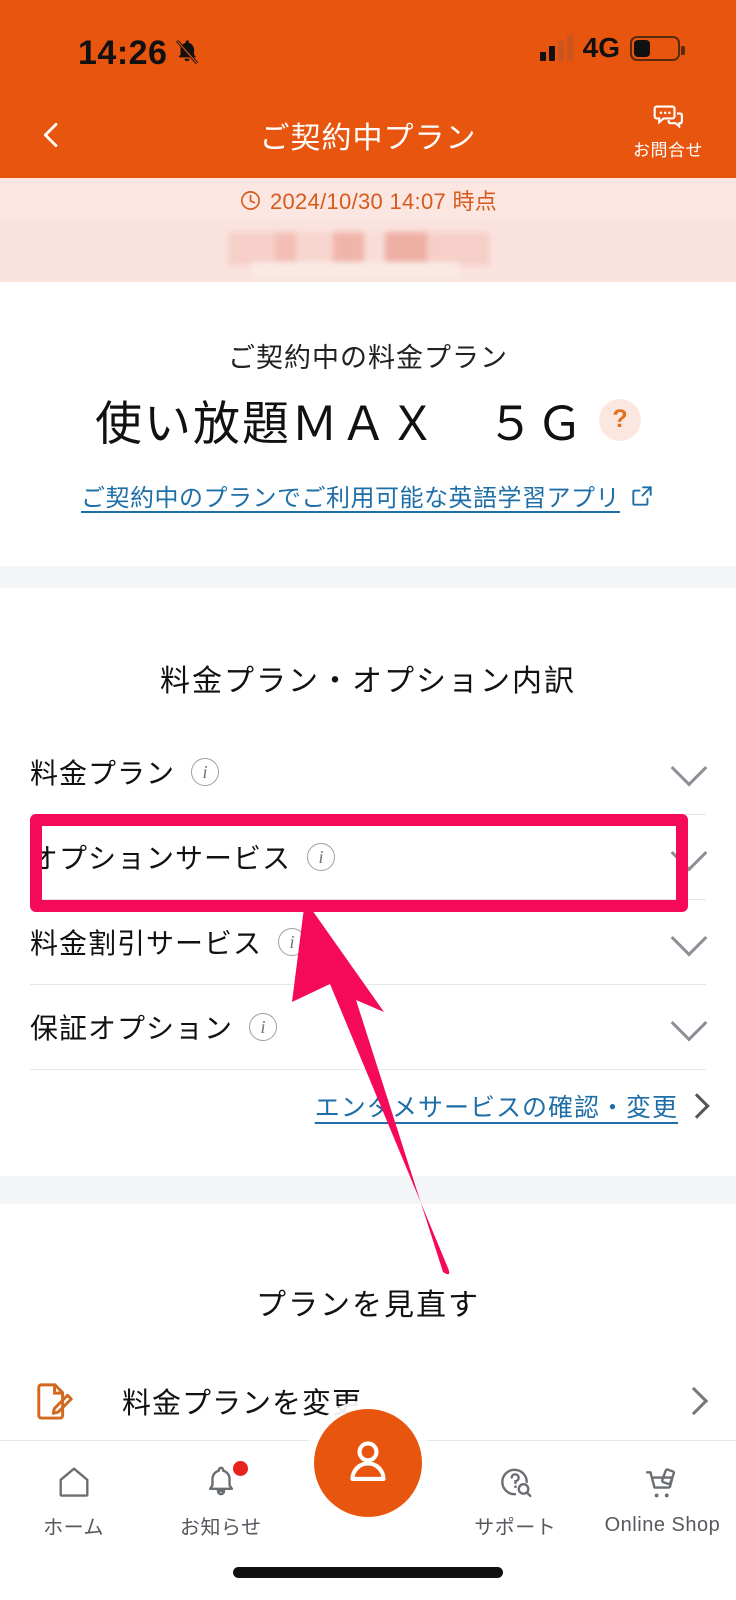  Describe the element at coordinates (668, 130) in the screenshot. I see `contact-button: お問合せ` at that location.